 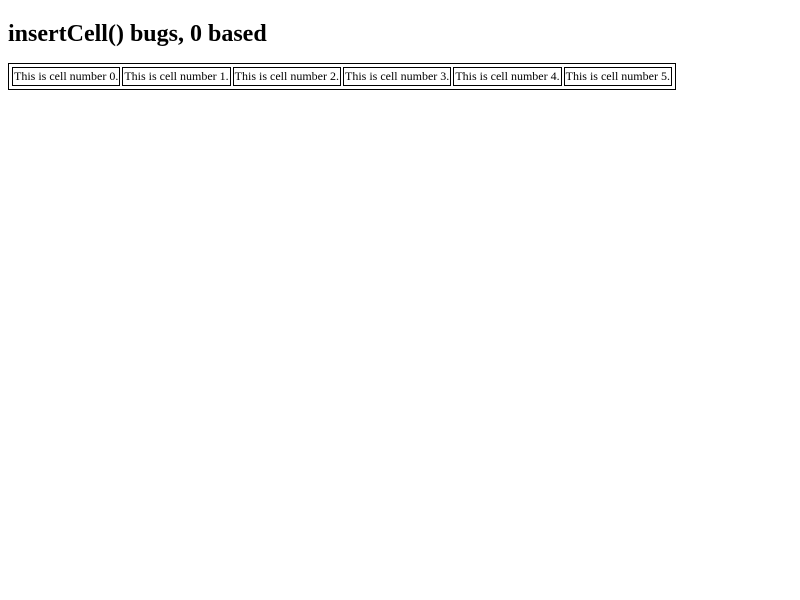 I want to click on table-cell-5: This is cell number 5., so click(x=617, y=76).